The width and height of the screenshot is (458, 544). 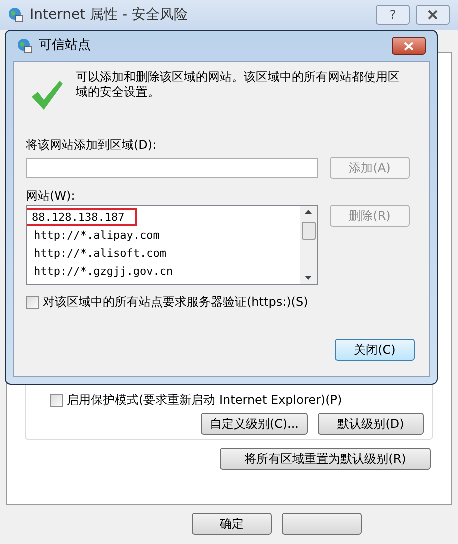 What do you see at coordinates (393, 15) in the screenshot?
I see `help-button: ?` at bounding box center [393, 15].